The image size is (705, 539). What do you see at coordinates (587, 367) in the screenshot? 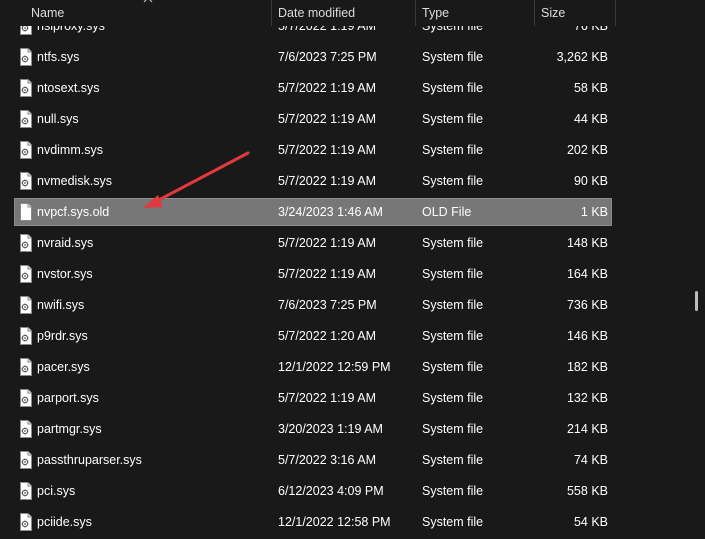
I see `file-size: 182 KB` at bounding box center [587, 367].